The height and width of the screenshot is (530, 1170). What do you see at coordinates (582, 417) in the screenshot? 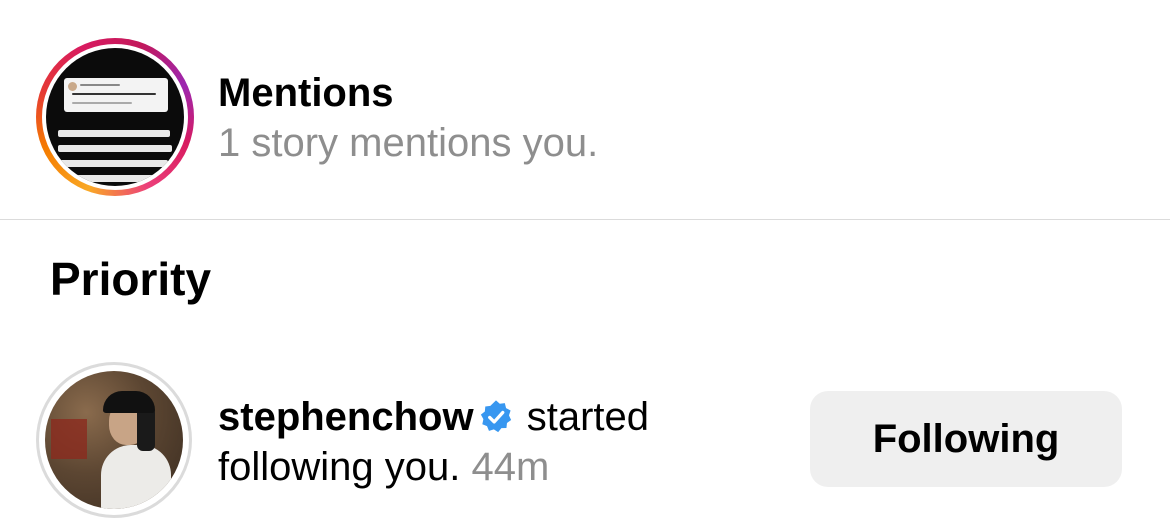
I see `notification-action-text: started` at bounding box center [582, 417].